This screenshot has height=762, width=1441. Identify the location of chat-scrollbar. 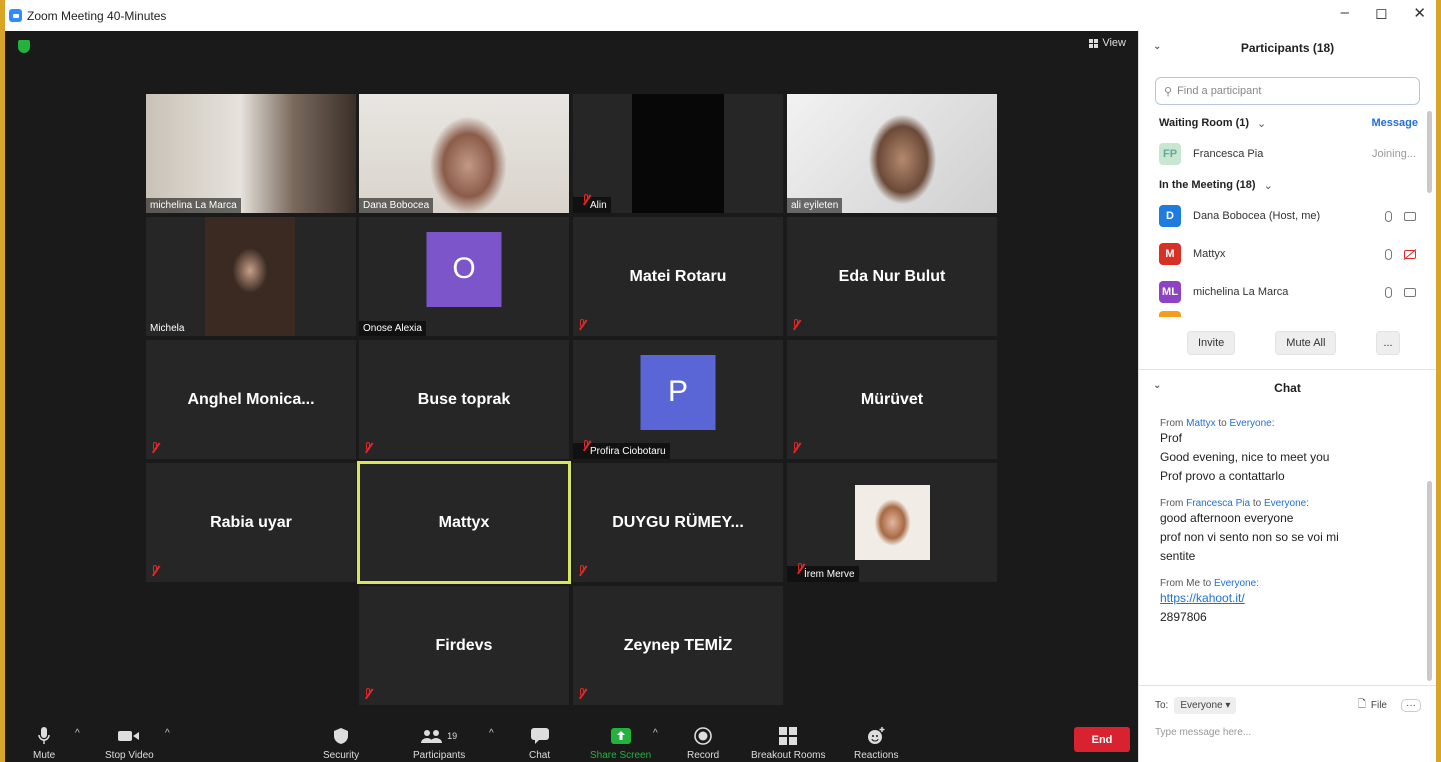
(1429, 581).